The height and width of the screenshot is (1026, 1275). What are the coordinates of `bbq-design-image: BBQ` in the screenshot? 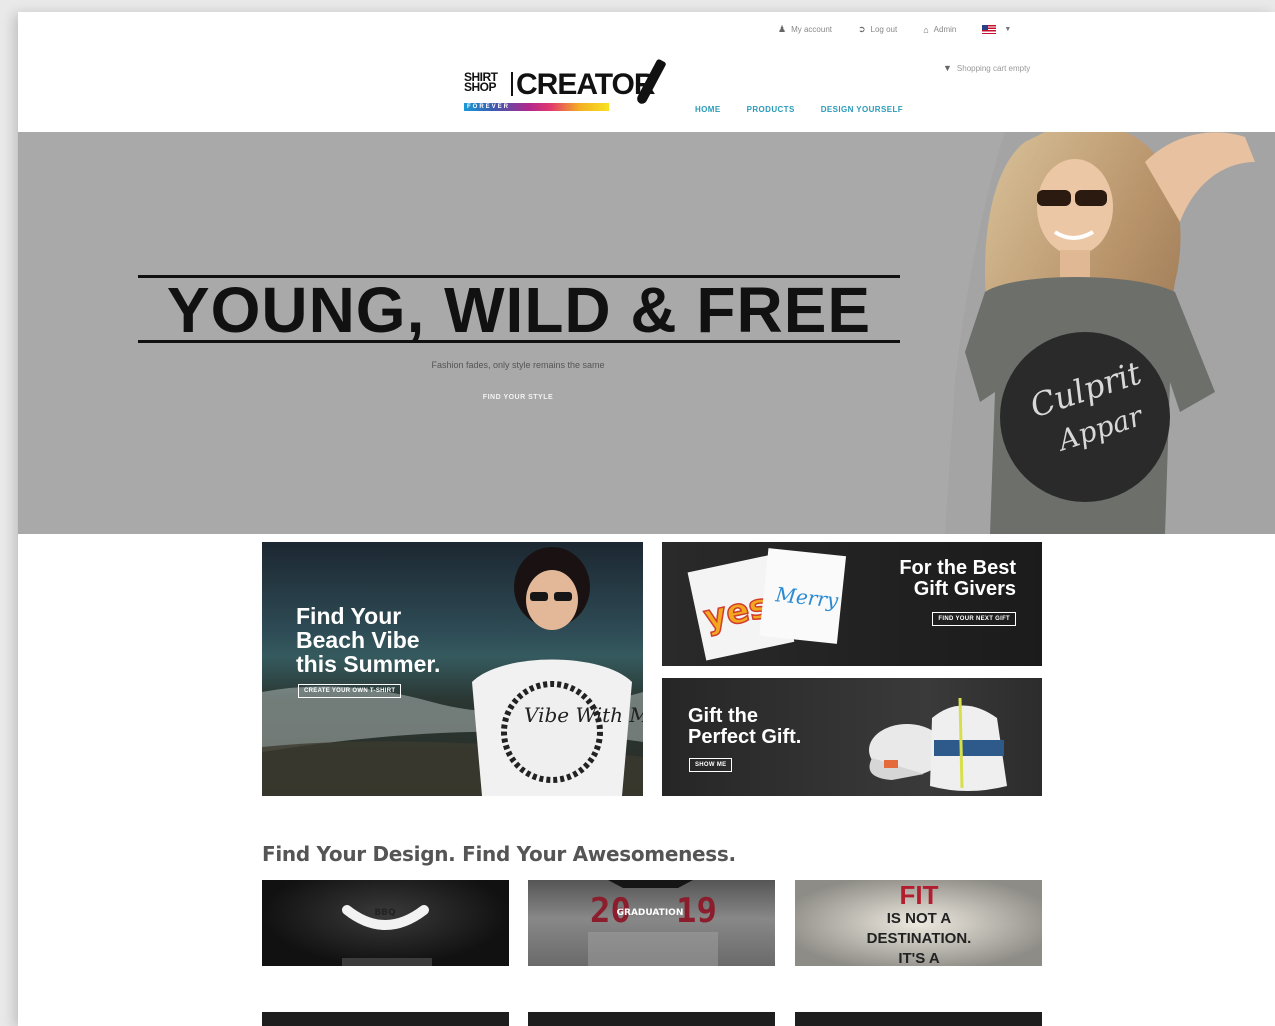 It's located at (387, 935).